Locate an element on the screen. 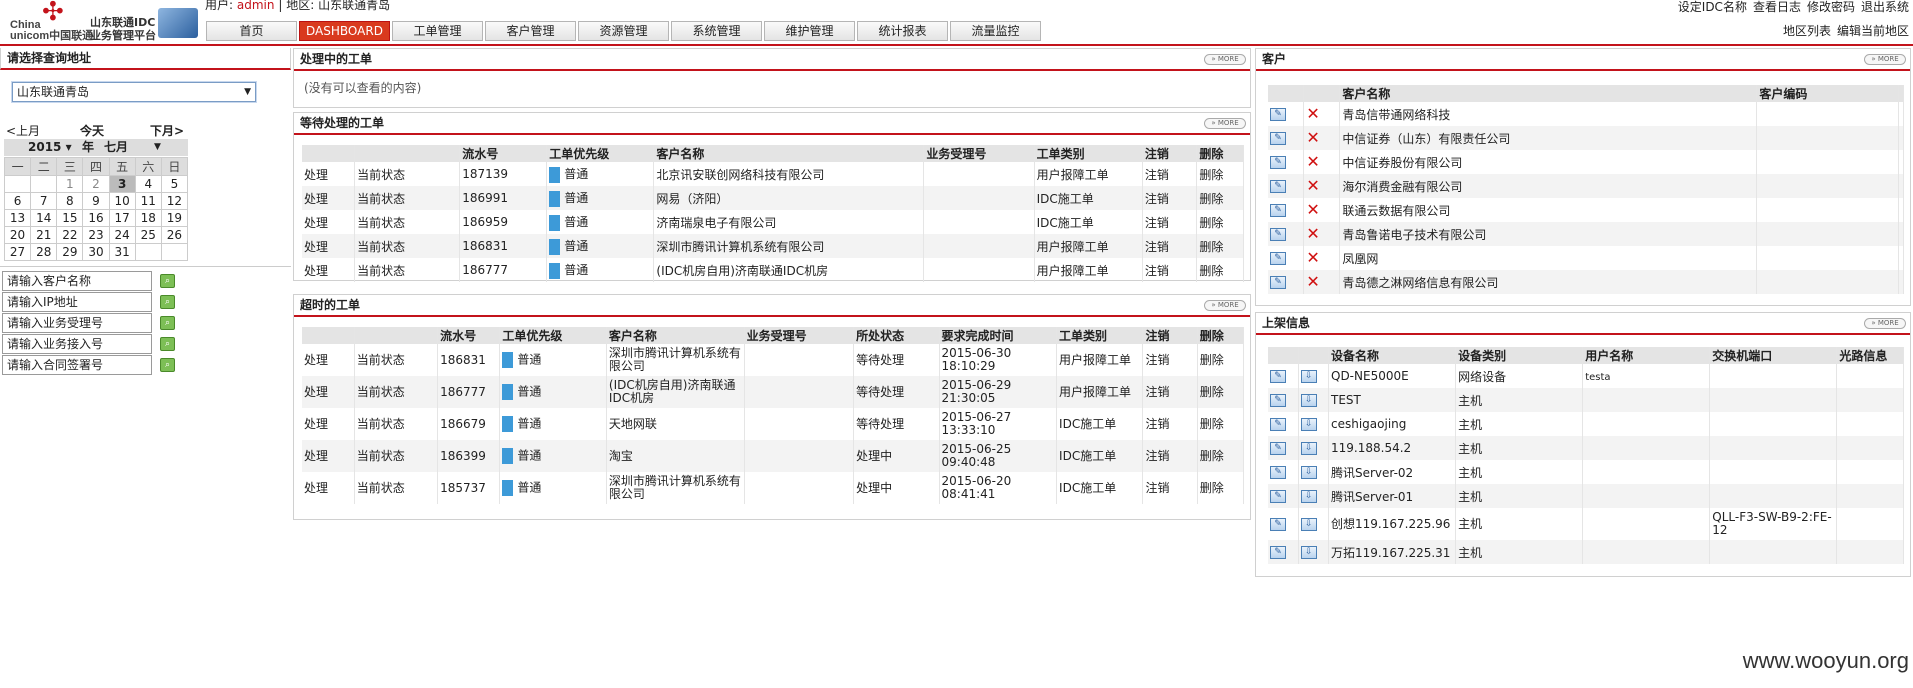 This screenshot has height=688, width=1913. customer-name: 青岛信带通网络科技 is located at coordinates (1396, 115).